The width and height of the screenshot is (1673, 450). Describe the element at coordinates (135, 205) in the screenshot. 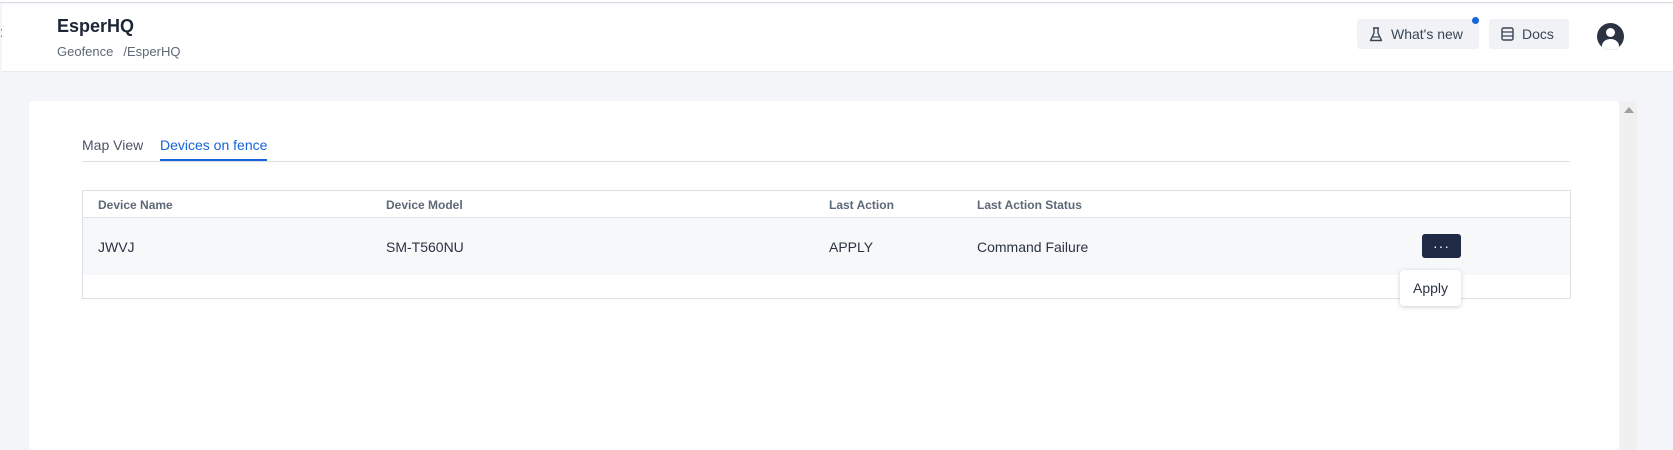

I see `column-header-device-name: Device Name` at that location.